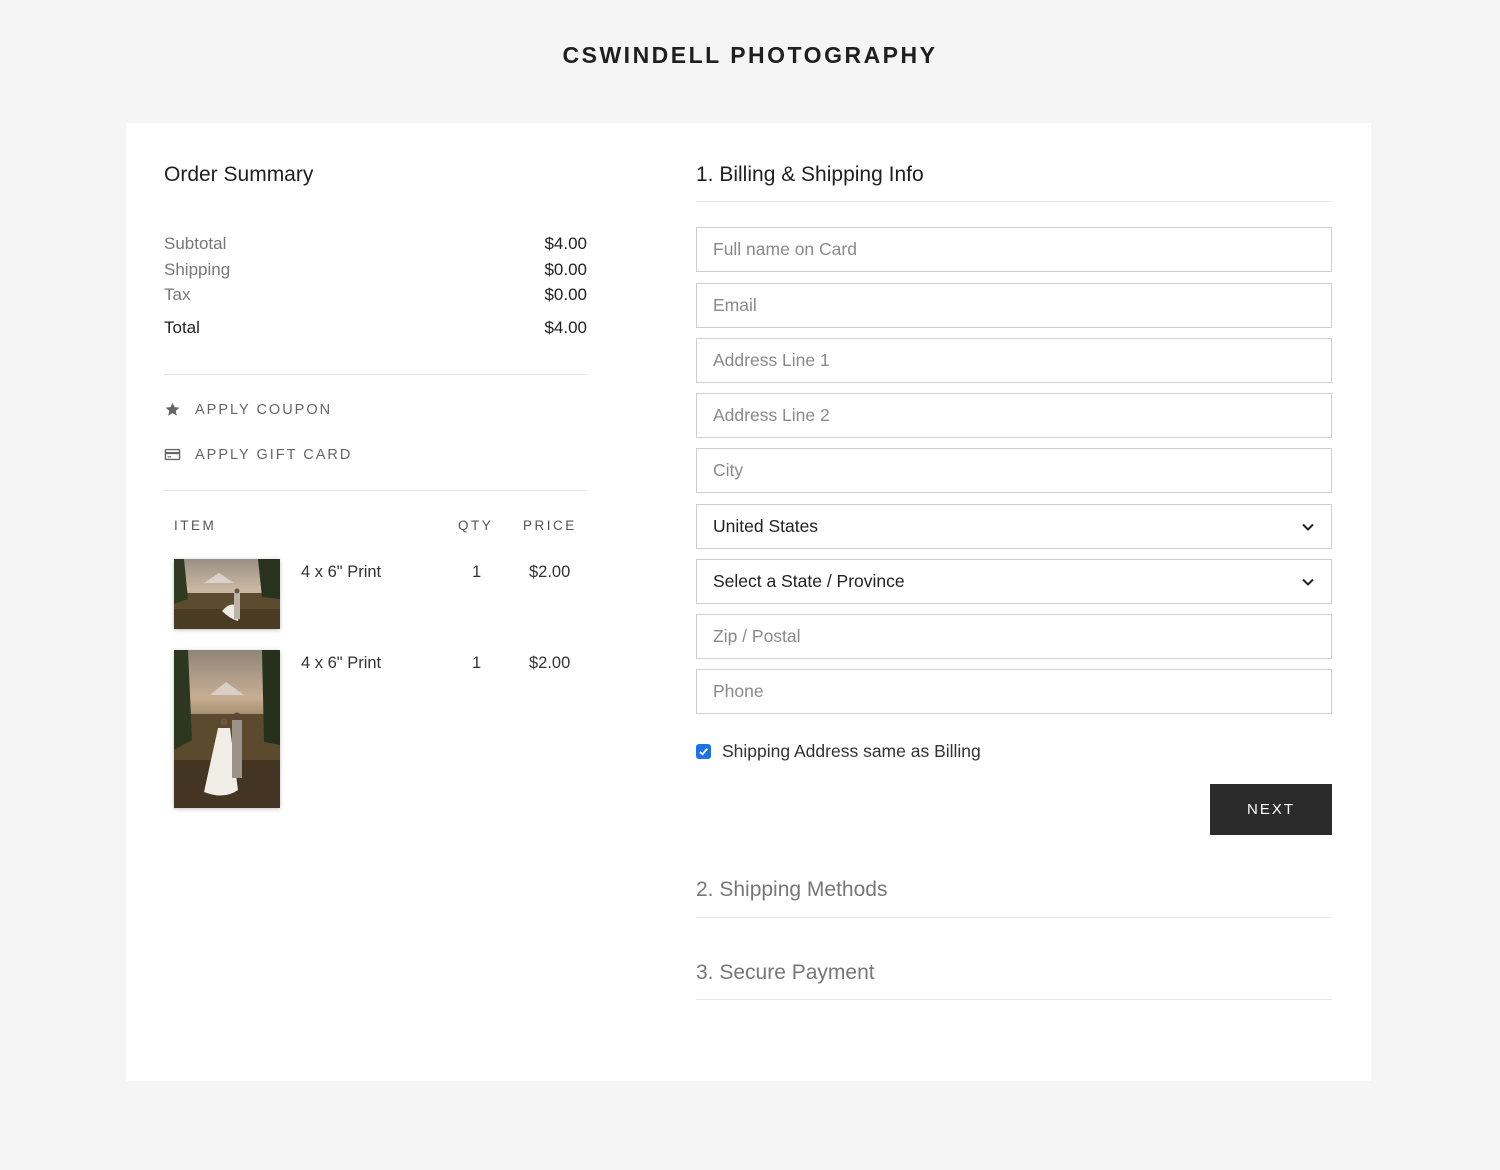 The image size is (1500, 1170). I want to click on address-line-1-field, so click(1014, 360).